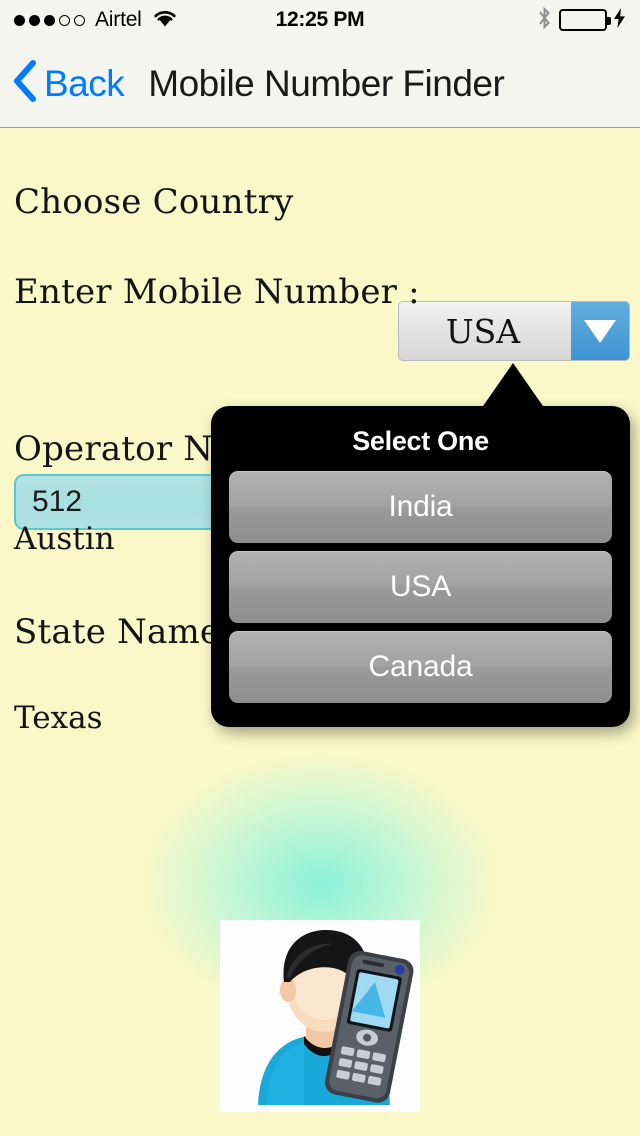  What do you see at coordinates (154, 202) in the screenshot?
I see `choose-country-label: Choose Country` at bounding box center [154, 202].